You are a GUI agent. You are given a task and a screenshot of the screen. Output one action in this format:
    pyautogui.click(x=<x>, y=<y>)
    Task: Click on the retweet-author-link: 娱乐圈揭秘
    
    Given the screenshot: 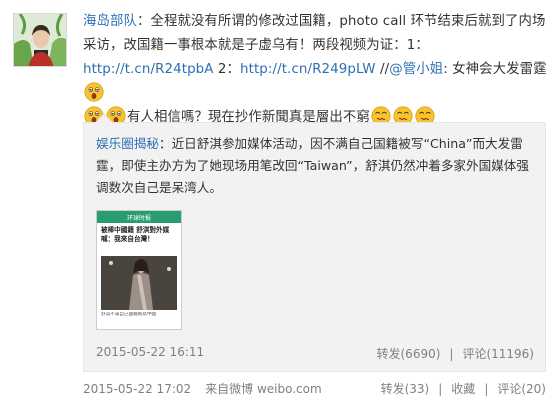 What is the action you would take?
    pyautogui.click(x=127, y=143)
    